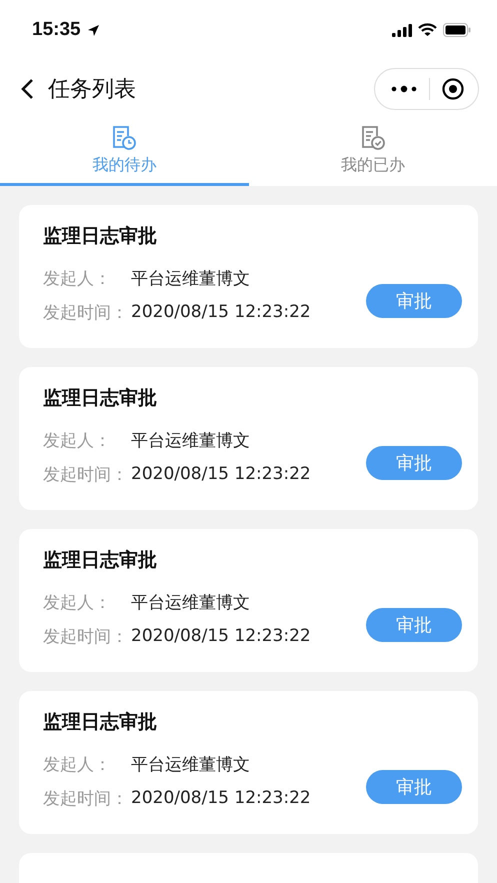  I want to click on capsule-menu, so click(426, 89).